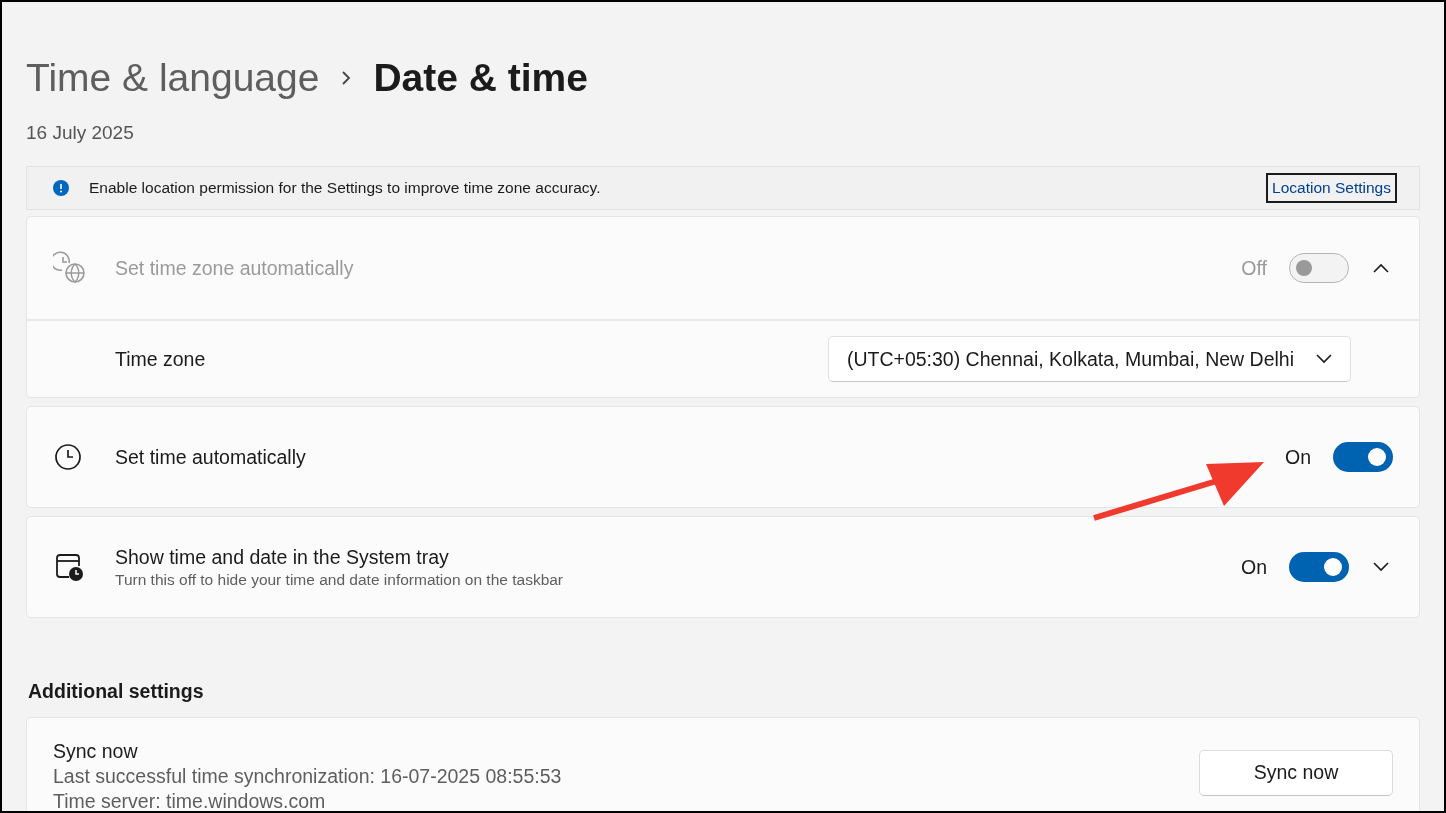 This screenshot has width=1446, height=813. I want to click on breadcrumb-parent: Time & language, so click(173, 78).